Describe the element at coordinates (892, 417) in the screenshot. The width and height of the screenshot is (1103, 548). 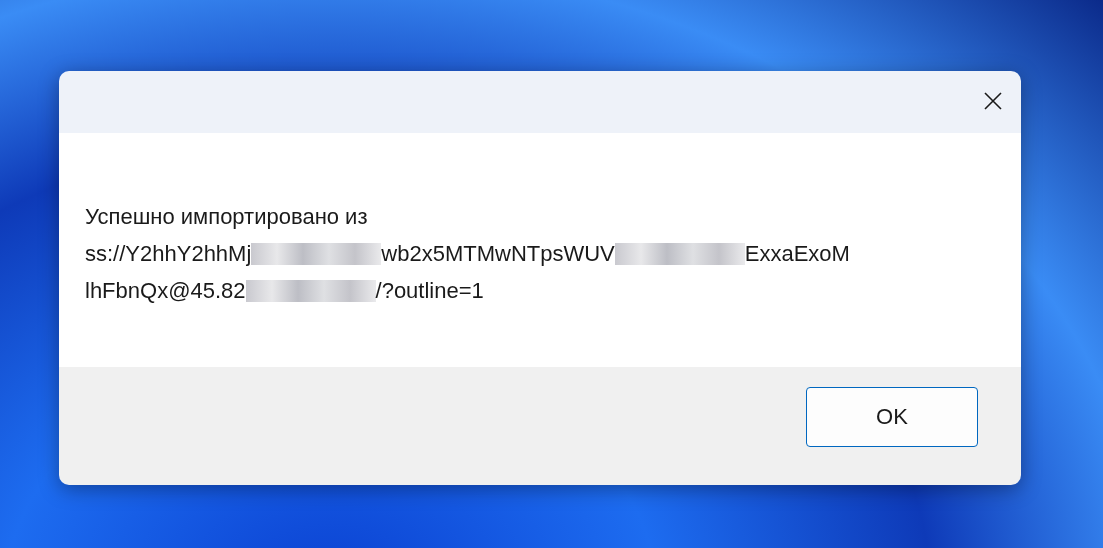
I see `ok-button: OK` at that location.